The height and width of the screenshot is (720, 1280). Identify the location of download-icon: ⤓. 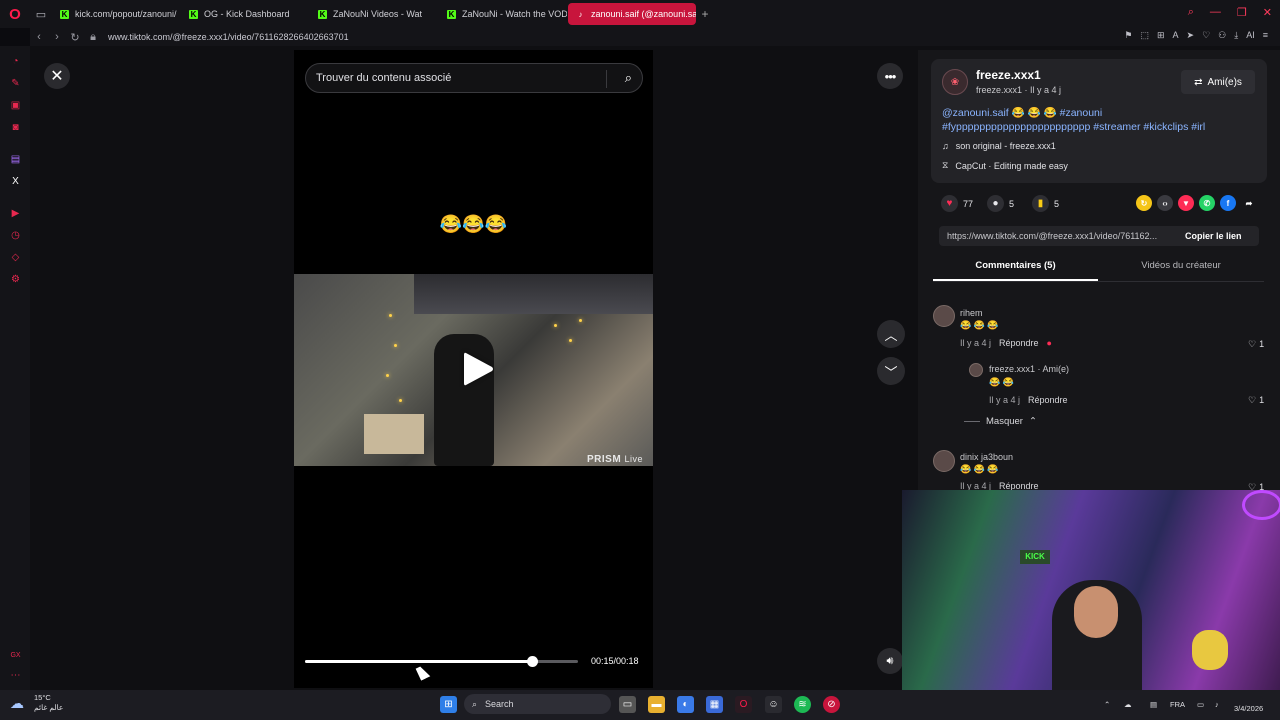
(1236, 35).